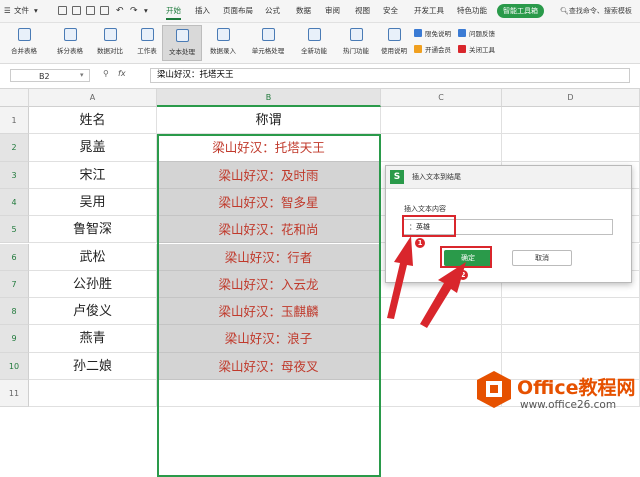 Image resolution: width=640 pixels, height=477 pixels. Describe the element at coordinates (576, 388) in the screenshot. I see `watermark-title: Office教程网` at that location.